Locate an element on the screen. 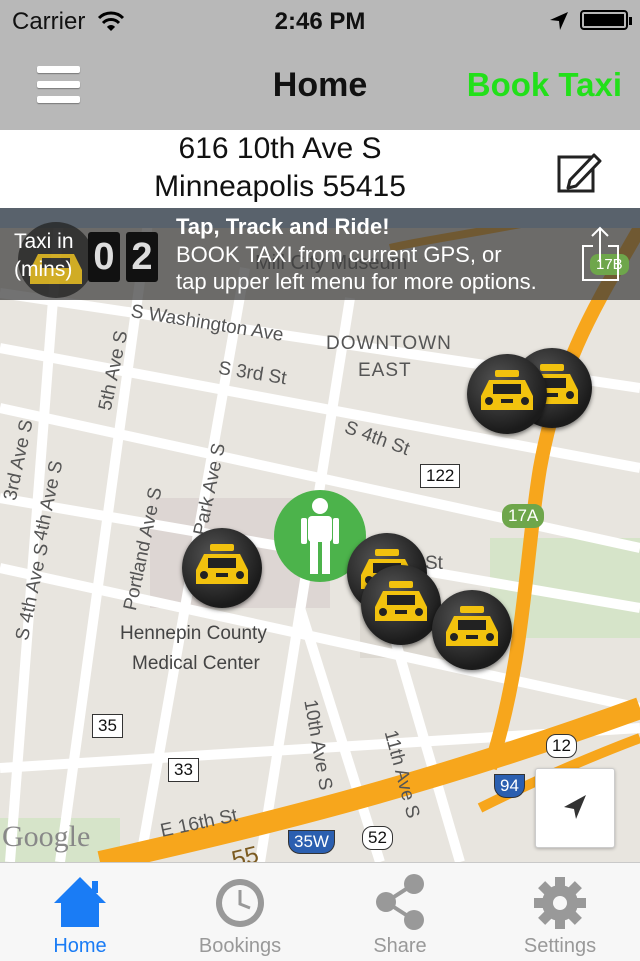 The width and height of the screenshot is (640, 961). share-out-icon is located at coordinates (601, 254).